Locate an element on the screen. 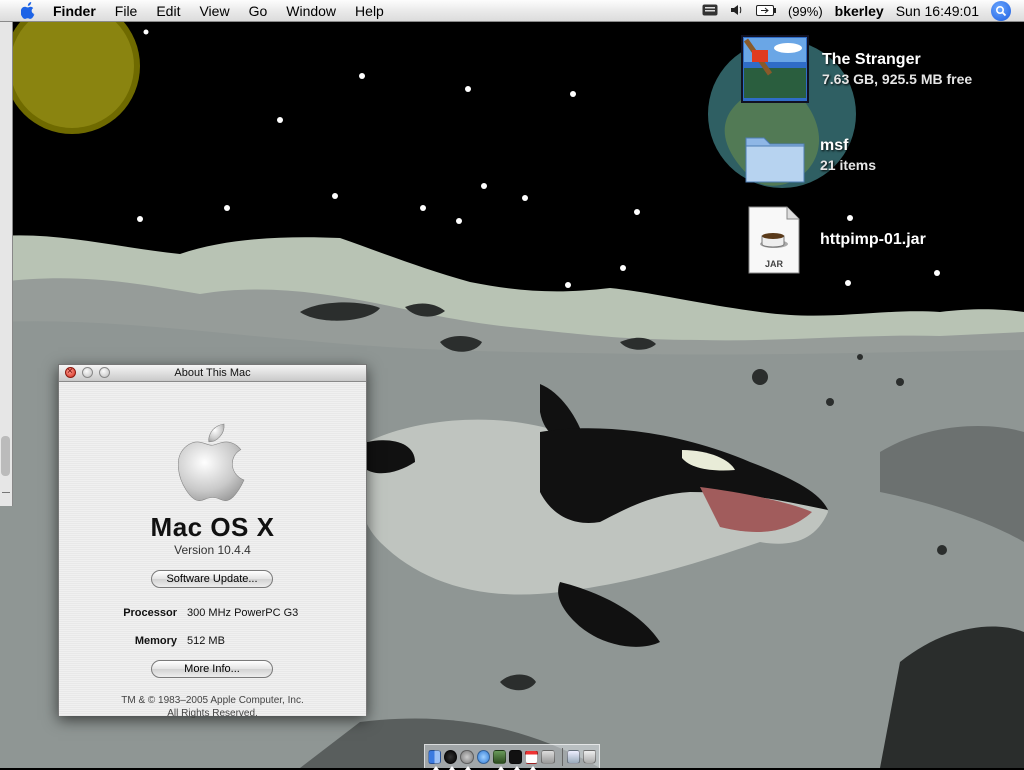 The image size is (1024, 770). app-icon is located at coordinates (548, 756).